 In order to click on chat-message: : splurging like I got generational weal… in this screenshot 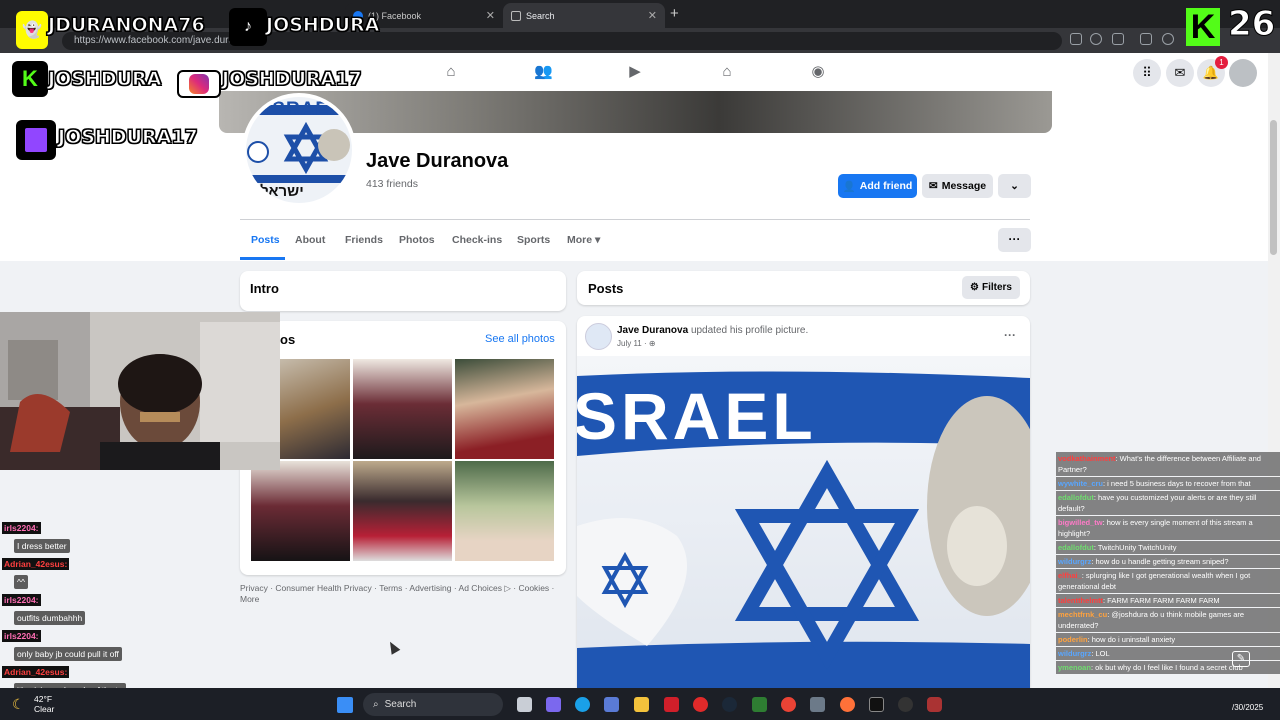, I will do `click(1154, 581)`.